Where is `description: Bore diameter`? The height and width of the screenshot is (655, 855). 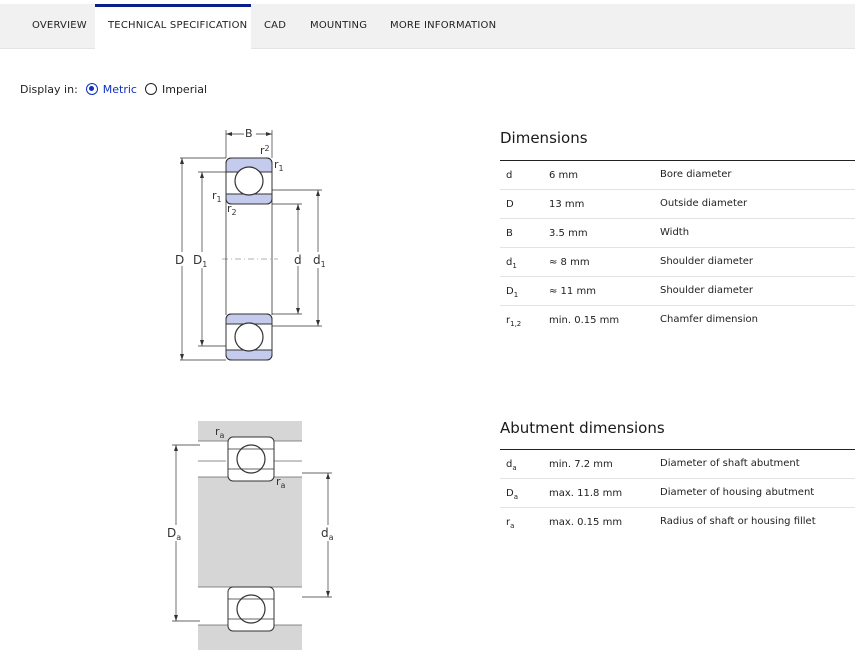
description: Bore diameter is located at coordinates (696, 174).